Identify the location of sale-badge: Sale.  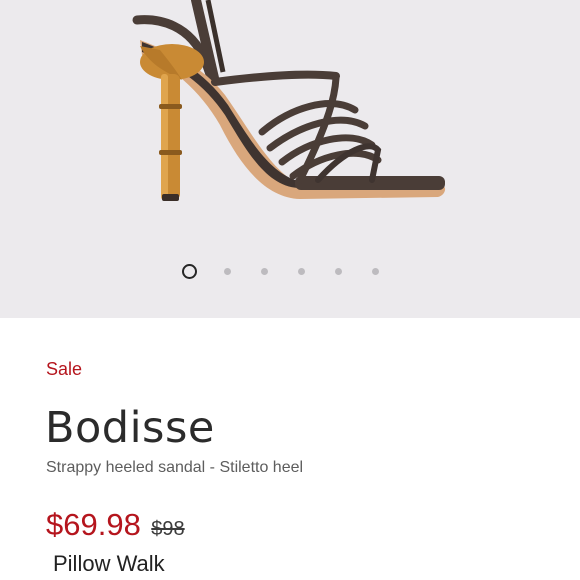
(64, 369).